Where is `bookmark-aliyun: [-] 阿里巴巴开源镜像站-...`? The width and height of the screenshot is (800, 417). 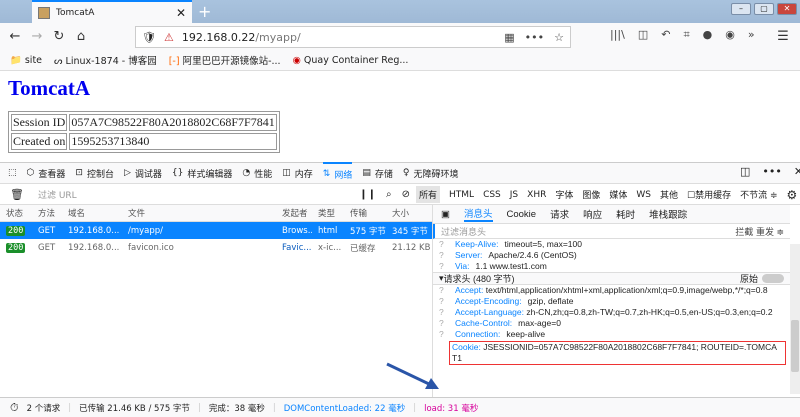
bookmark-aliyun: [-] 阿里巴巴开源镜像站-... is located at coordinates (225, 60).